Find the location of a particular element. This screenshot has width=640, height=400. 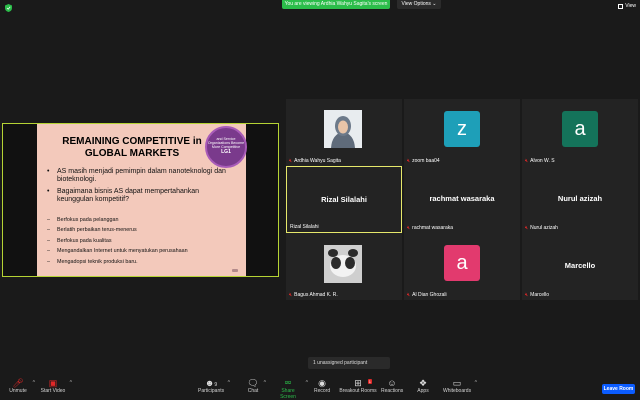

breakout-rooms-button: ⊞ 1 Breakout Rooms is located at coordinates (358, 386).